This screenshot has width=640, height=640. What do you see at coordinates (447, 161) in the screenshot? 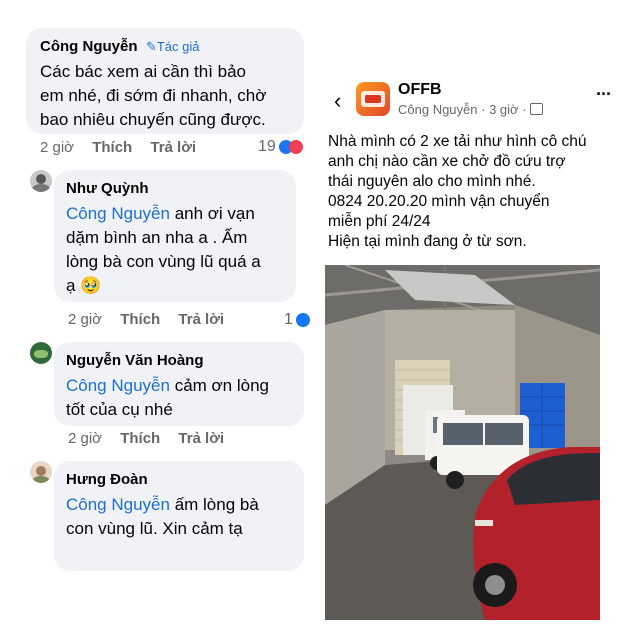
I see `post-line: anh chị nào cần xe chở đồ cứu trợ` at bounding box center [447, 161].